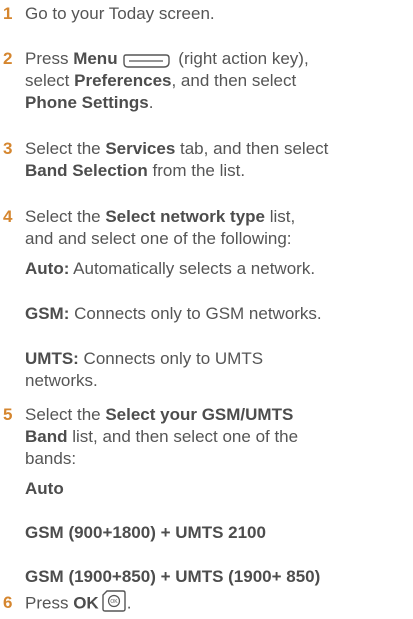 The image size is (413, 619). I want to click on step-text-part: , and then select, so click(234, 80).